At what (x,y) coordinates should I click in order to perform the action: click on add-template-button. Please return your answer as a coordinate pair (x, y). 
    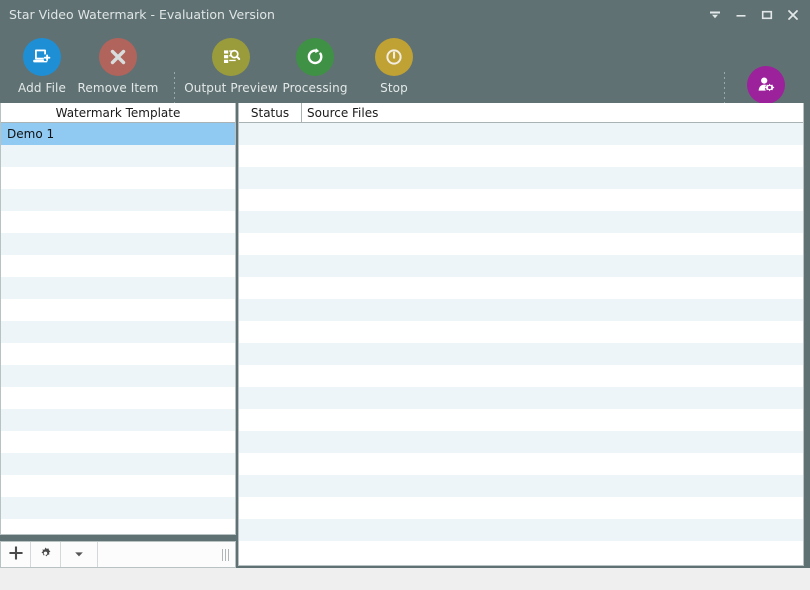
    Looking at the image, I should click on (16, 554).